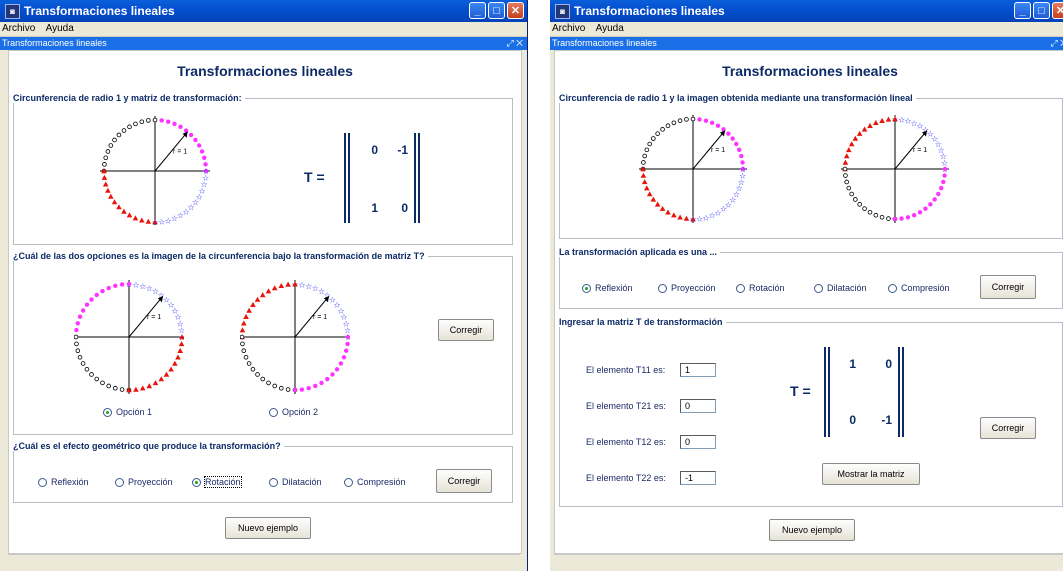 The width and height of the screenshot is (1063, 571). What do you see at coordinates (871, 474) in the screenshot?
I see `show-matrix-button: Mostrar la matriz` at bounding box center [871, 474].